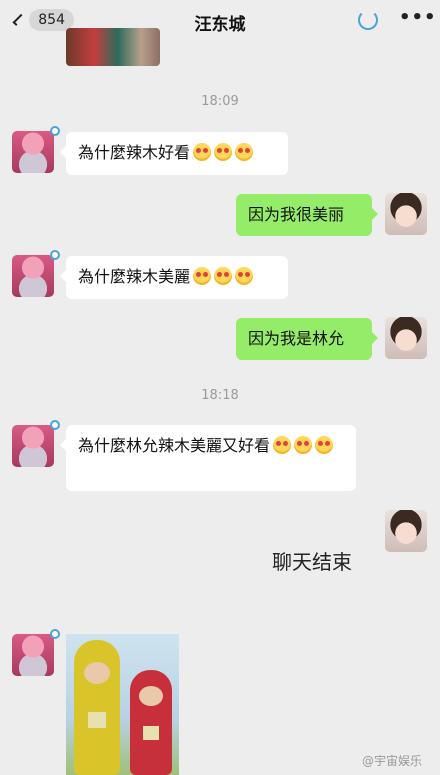 This screenshot has width=440, height=775. I want to click on timestamp: 18:09, so click(220, 101).